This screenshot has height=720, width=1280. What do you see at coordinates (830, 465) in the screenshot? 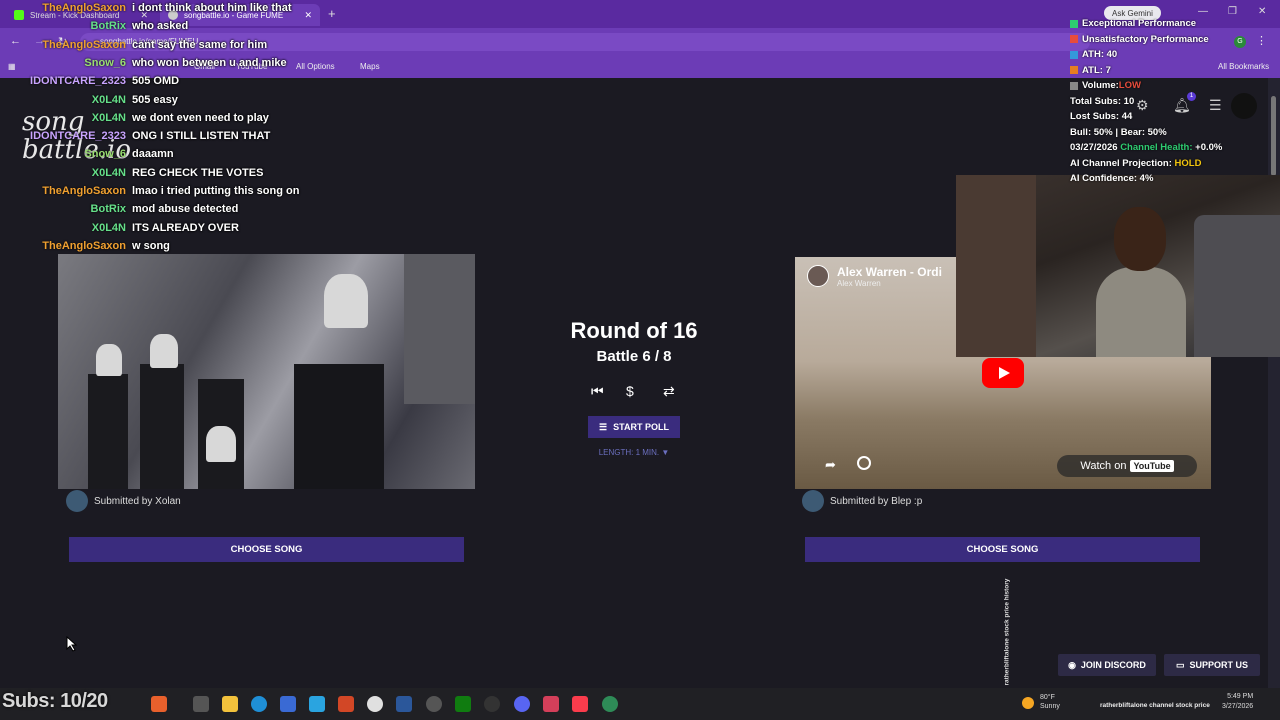
I see `share-icon: ➦` at bounding box center [830, 465].